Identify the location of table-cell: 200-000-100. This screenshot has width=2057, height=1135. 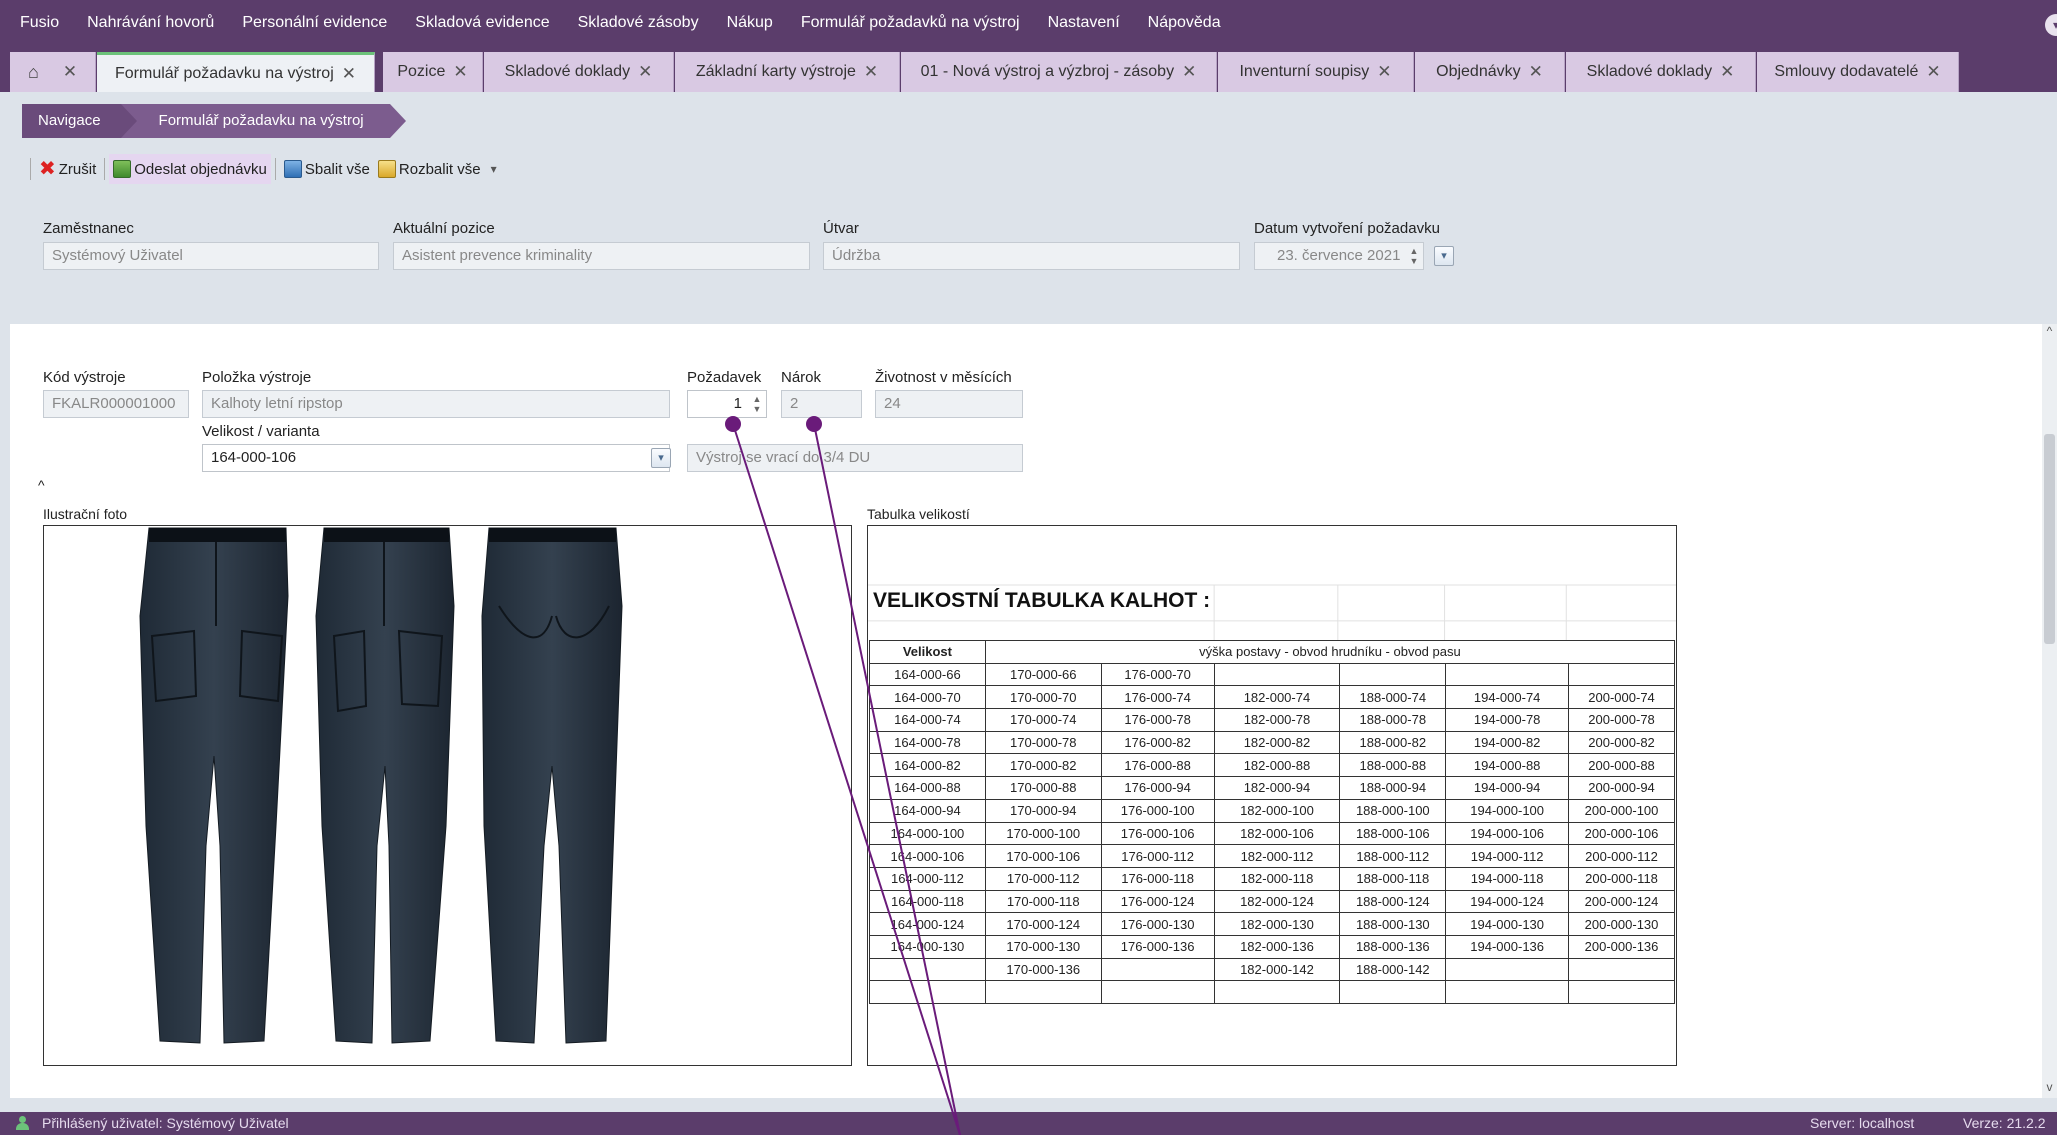
(1621, 810).